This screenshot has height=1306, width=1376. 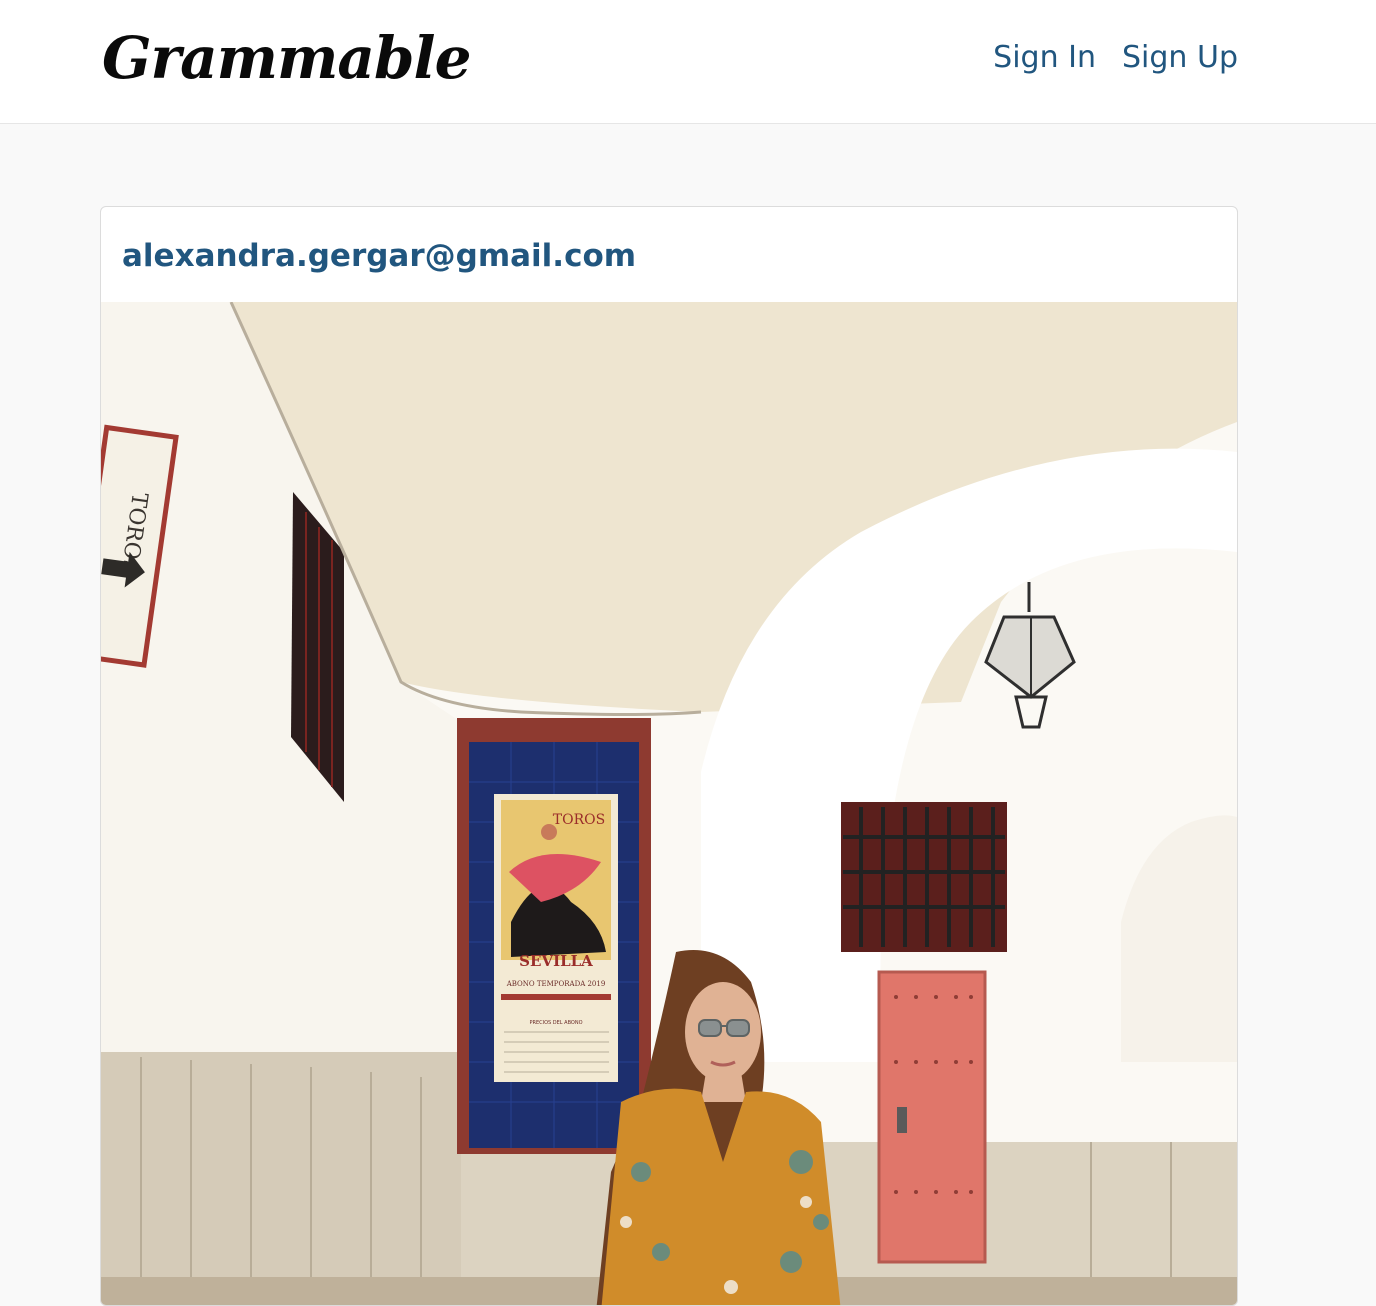 What do you see at coordinates (688, 62) in the screenshot?
I see `top-navbar: Grammable Sign In Sign Up` at bounding box center [688, 62].